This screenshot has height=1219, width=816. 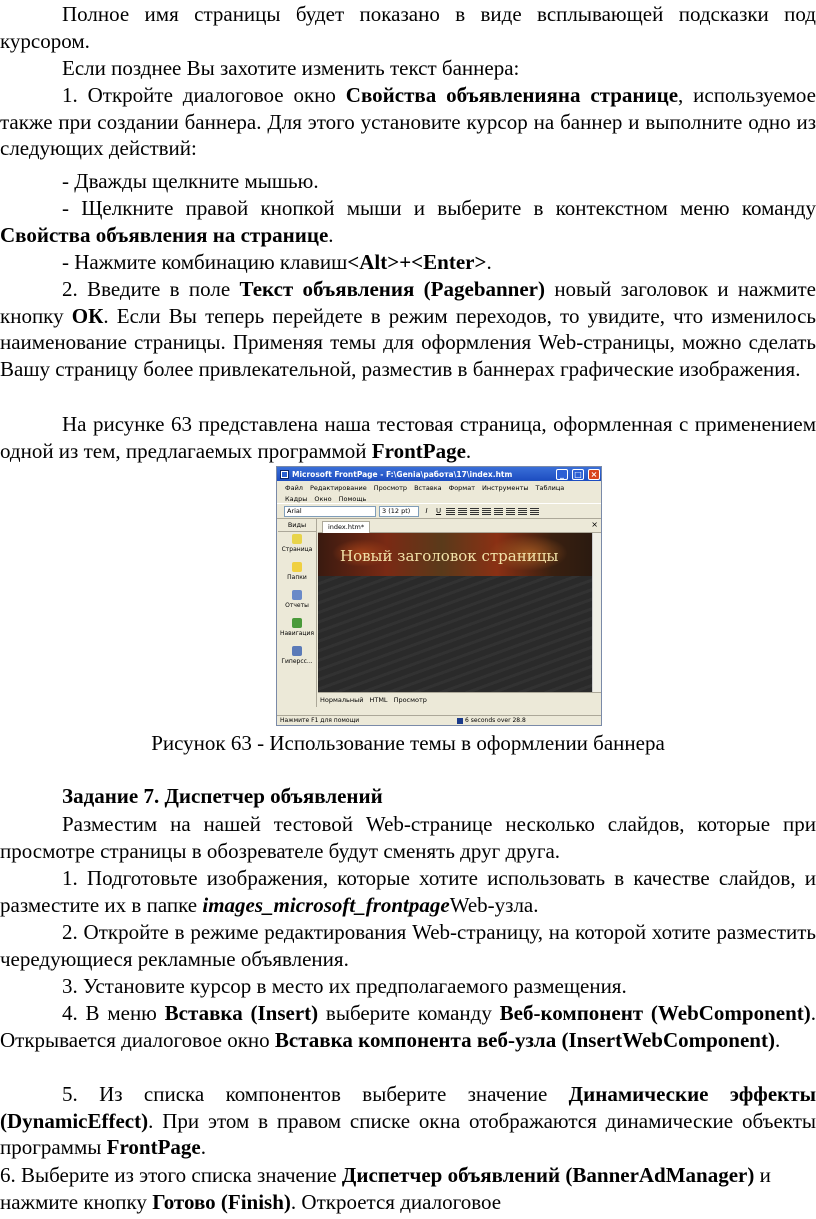 I want to click on view-reports: Отчеты, so click(x=297, y=602).